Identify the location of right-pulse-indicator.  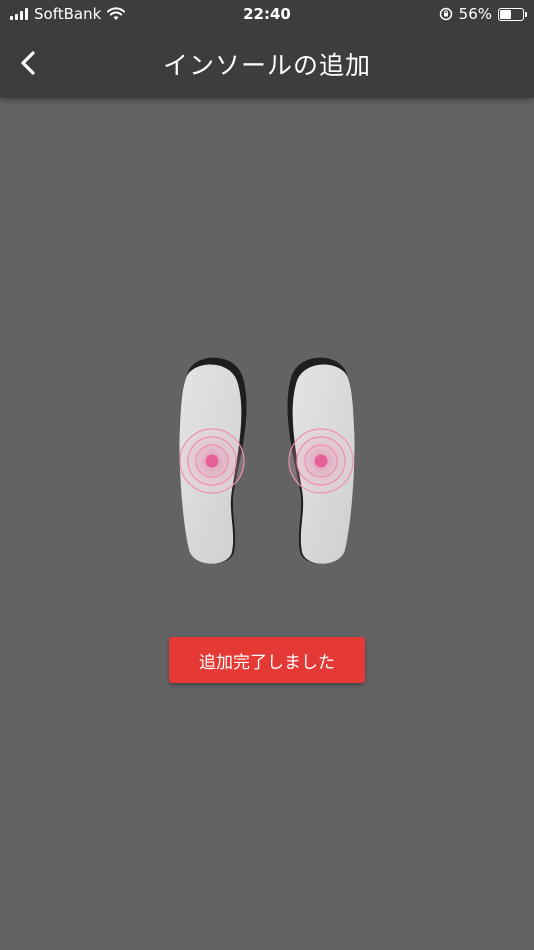
(321, 461).